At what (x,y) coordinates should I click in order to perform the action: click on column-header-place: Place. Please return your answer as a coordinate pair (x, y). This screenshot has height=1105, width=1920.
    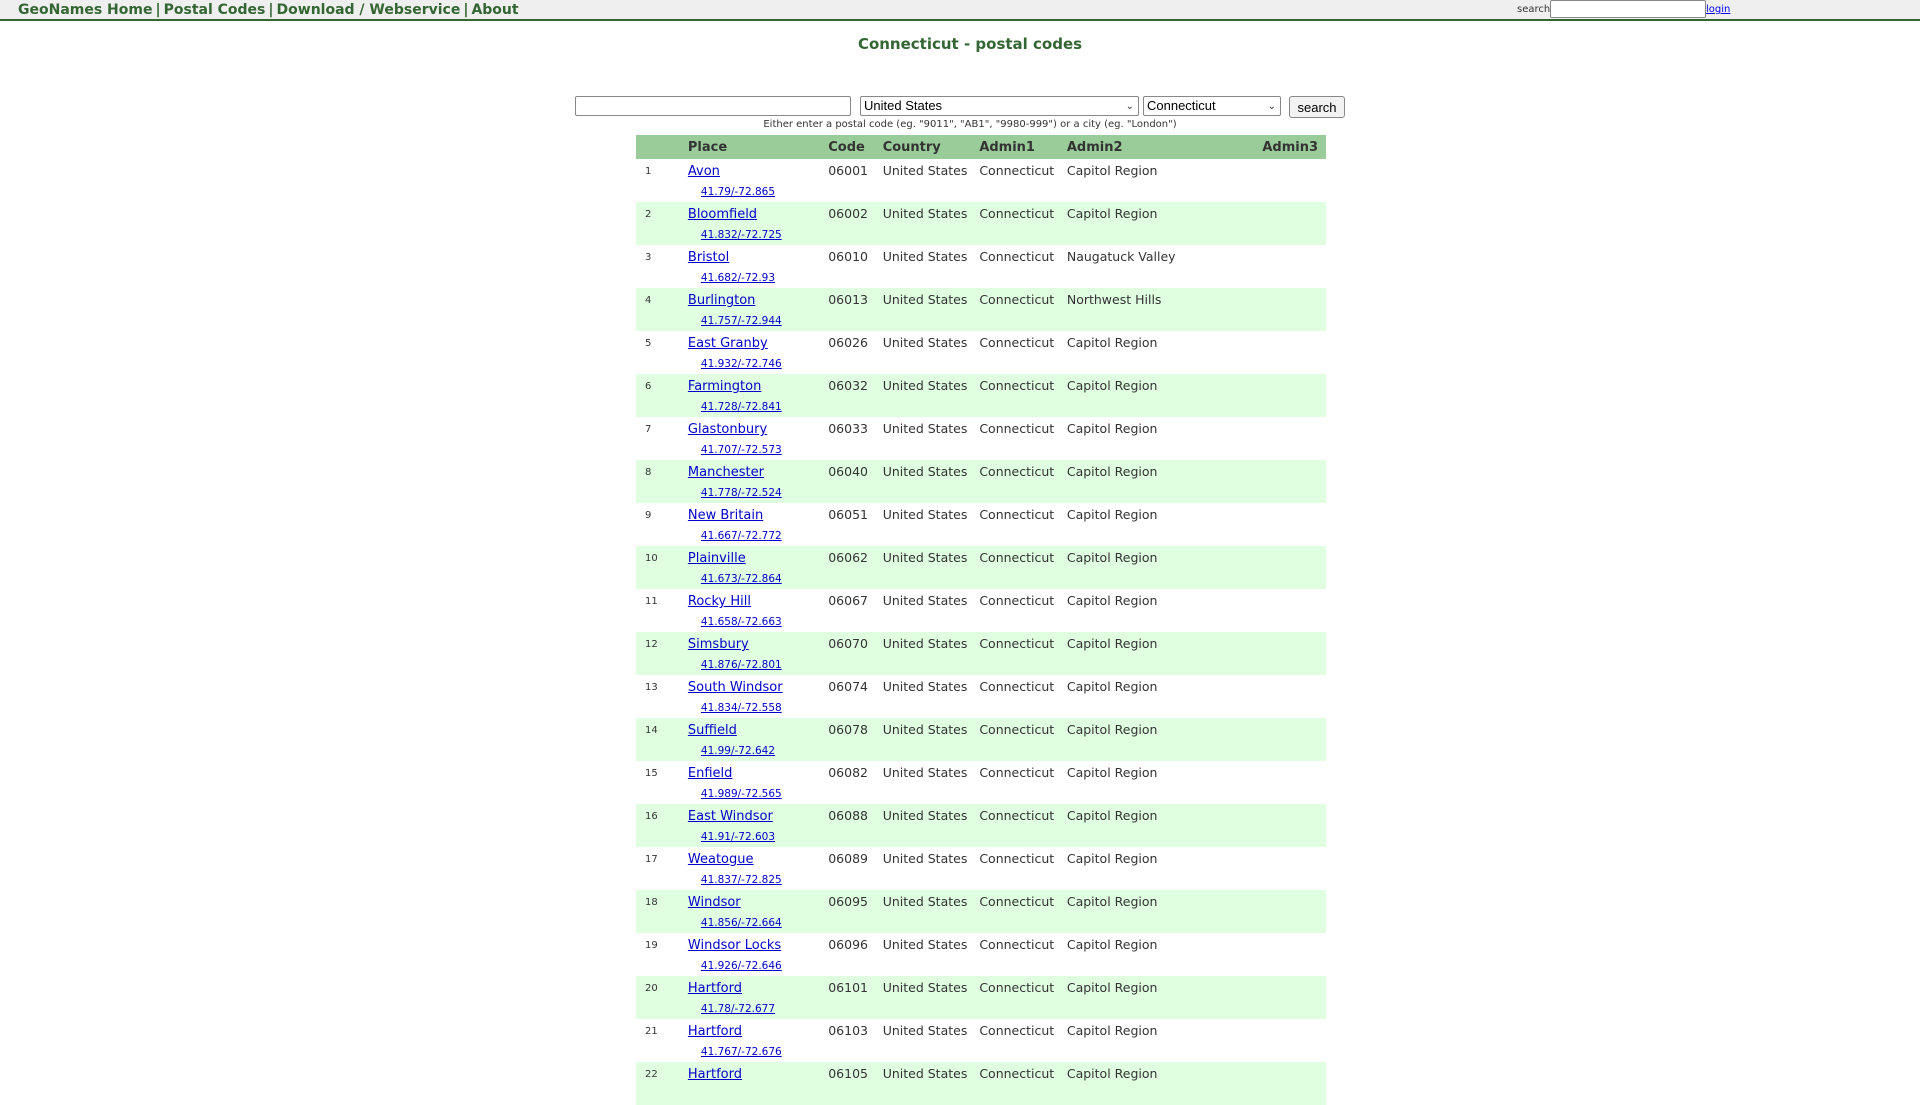
    Looking at the image, I should click on (758, 147).